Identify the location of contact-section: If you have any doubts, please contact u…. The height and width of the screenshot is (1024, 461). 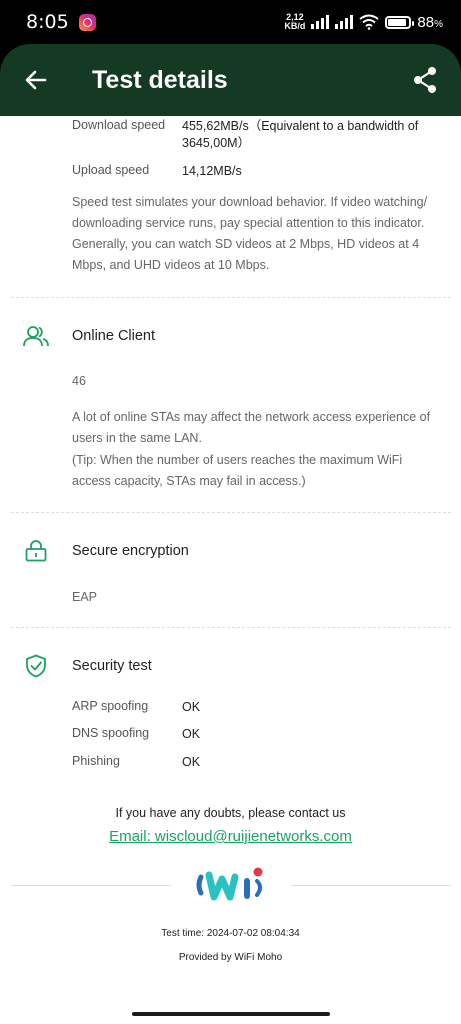
(230, 825).